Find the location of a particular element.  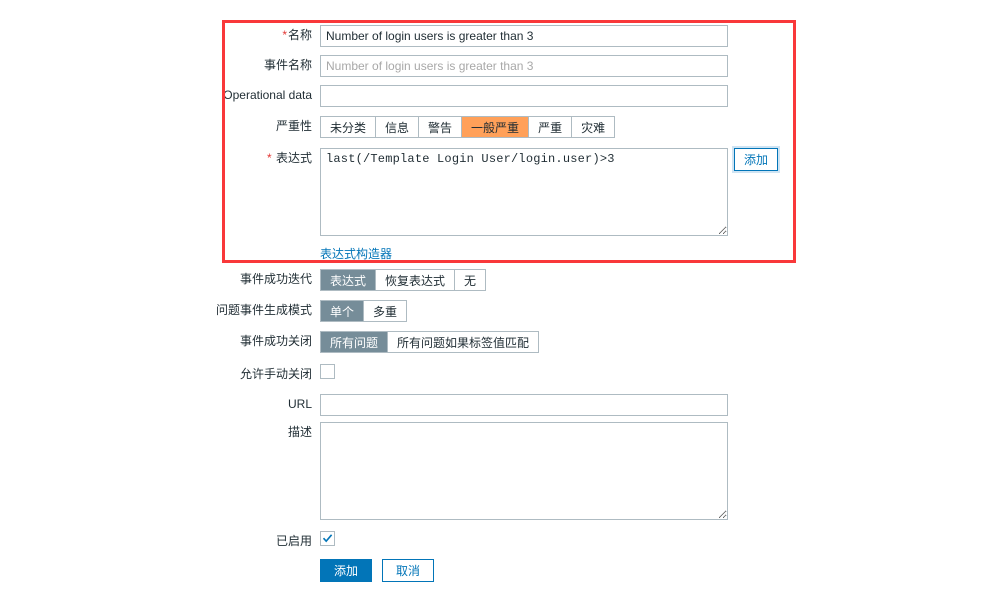

label-description: 描述 is located at coordinates (299, 432).